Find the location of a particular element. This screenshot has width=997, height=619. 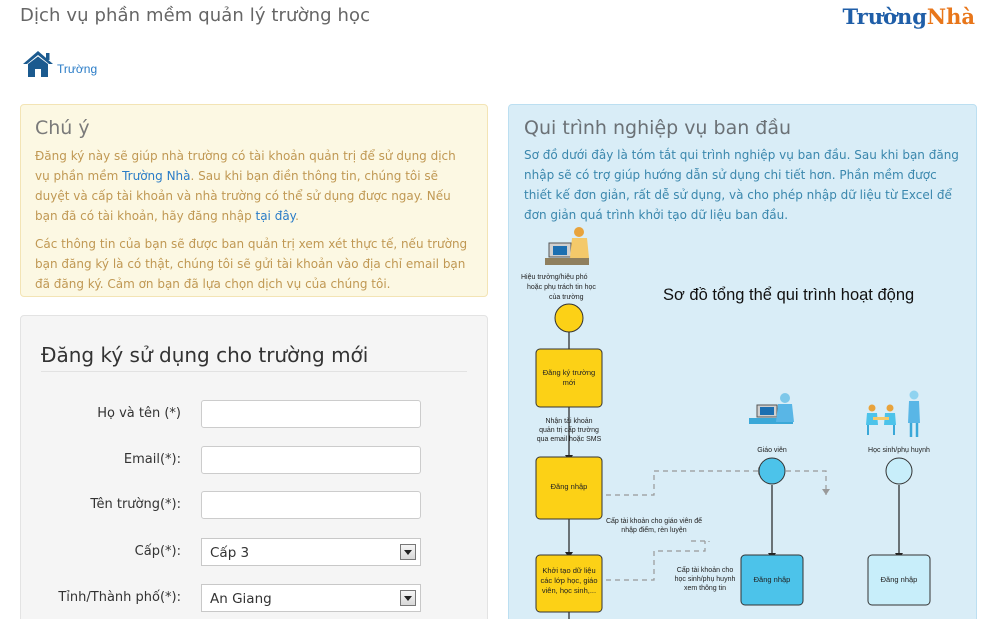

province-select: An Giang is located at coordinates (311, 598).